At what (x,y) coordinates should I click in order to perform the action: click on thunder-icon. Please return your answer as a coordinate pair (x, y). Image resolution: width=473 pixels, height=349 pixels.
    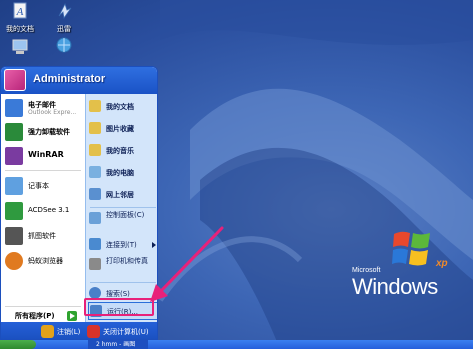
    Looking at the image, I should click on (65, 11).